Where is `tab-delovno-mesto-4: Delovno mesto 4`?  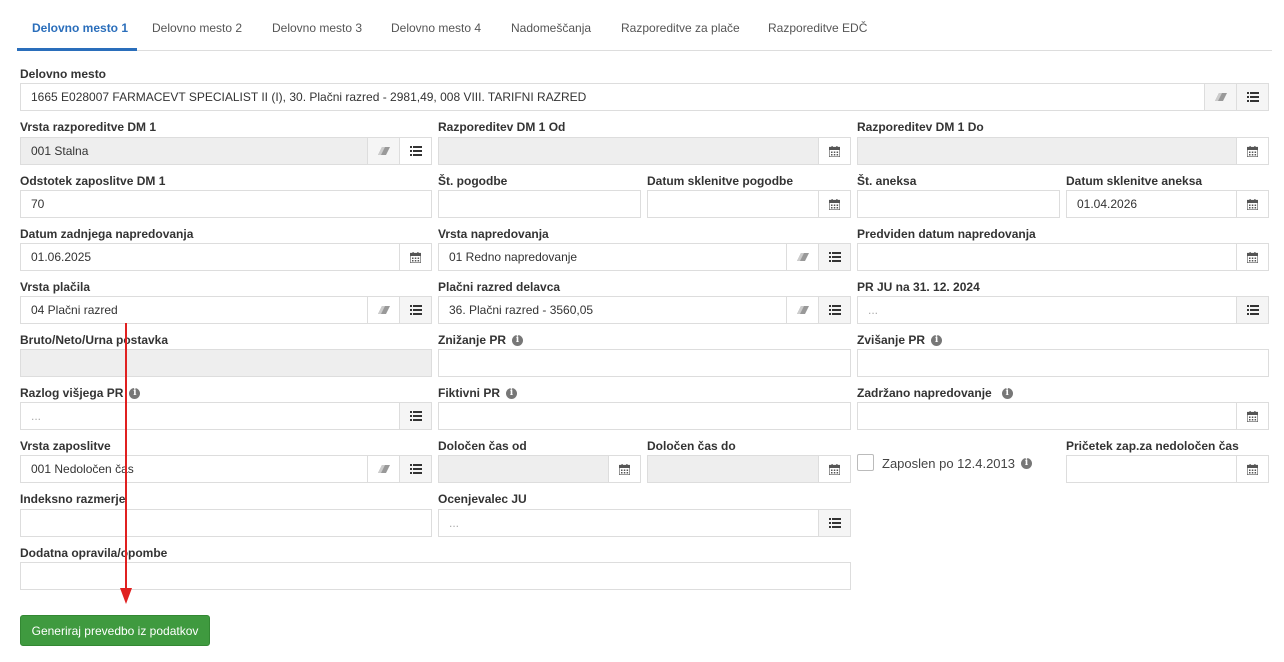
tab-delovno-mesto-4: Delovno mesto 4 is located at coordinates (436, 28).